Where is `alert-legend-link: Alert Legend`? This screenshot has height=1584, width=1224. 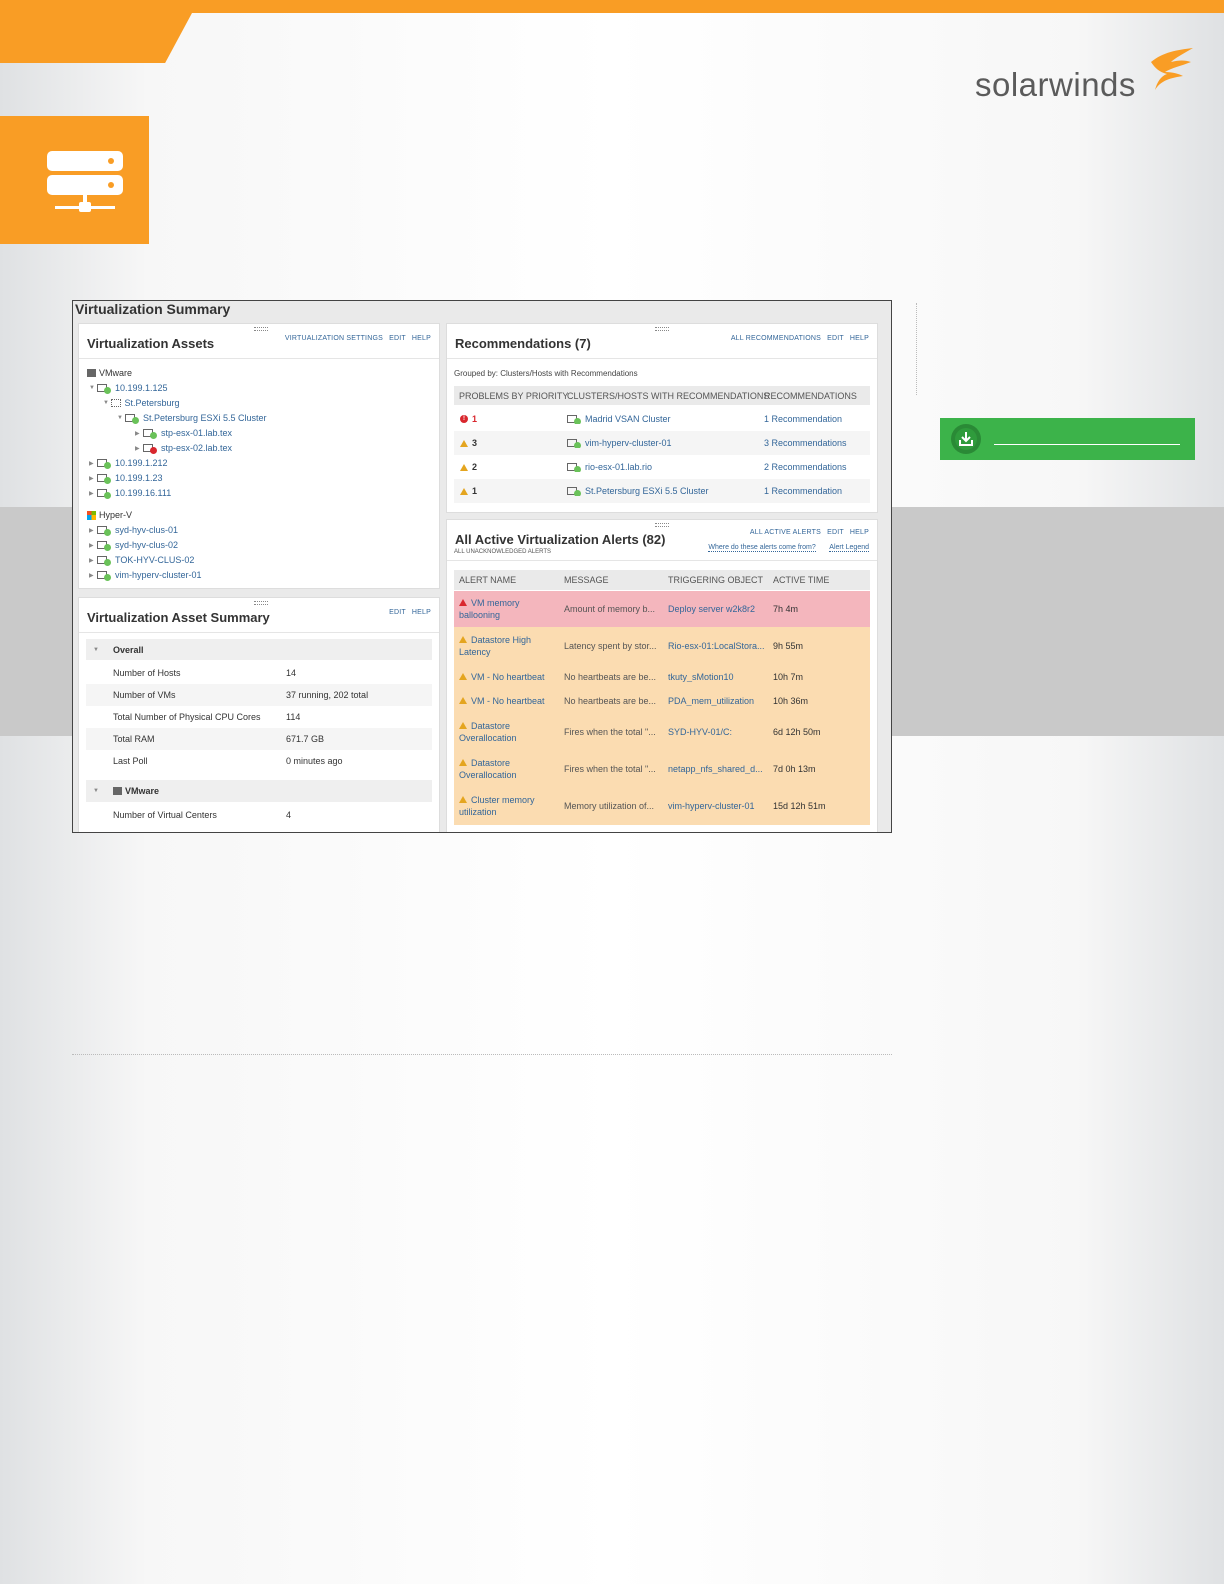 alert-legend-link: Alert Legend is located at coordinates (849, 548).